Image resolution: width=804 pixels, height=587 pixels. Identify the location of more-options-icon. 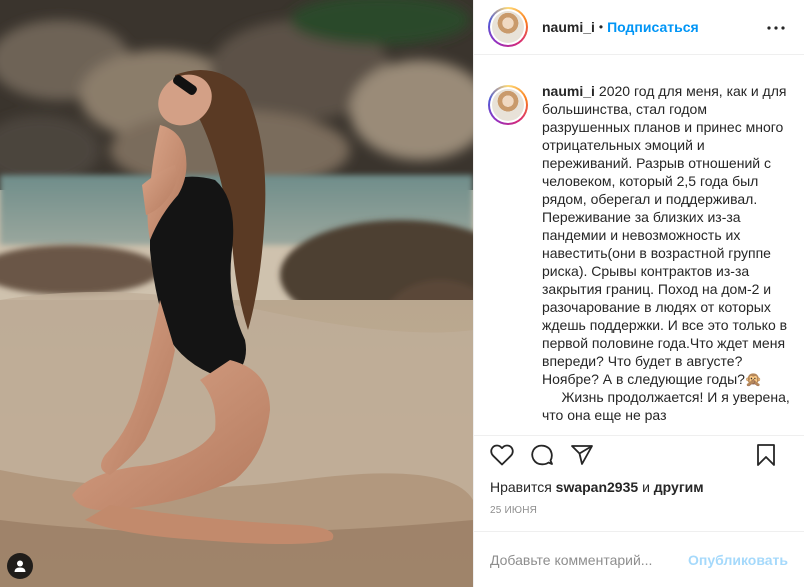
(776, 28).